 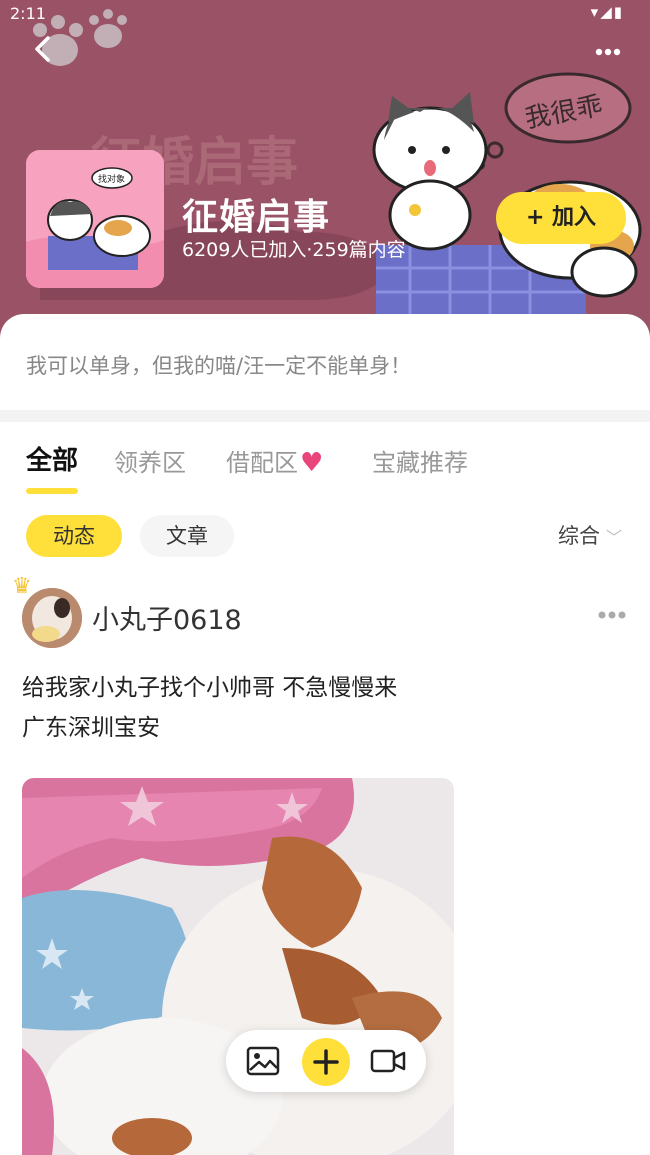 What do you see at coordinates (256, 217) in the screenshot?
I see `group-title: 征婚启事` at bounding box center [256, 217].